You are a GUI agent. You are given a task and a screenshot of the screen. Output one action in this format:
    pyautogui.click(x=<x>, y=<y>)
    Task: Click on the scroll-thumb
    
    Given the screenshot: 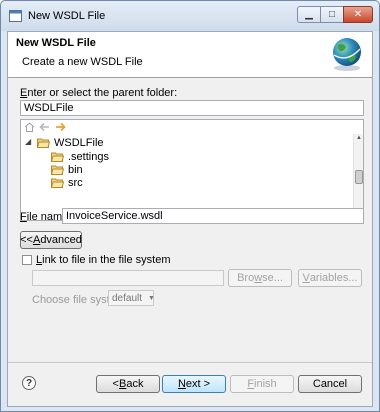 What is the action you would take?
    pyautogui.click(x=359, y=177)
    